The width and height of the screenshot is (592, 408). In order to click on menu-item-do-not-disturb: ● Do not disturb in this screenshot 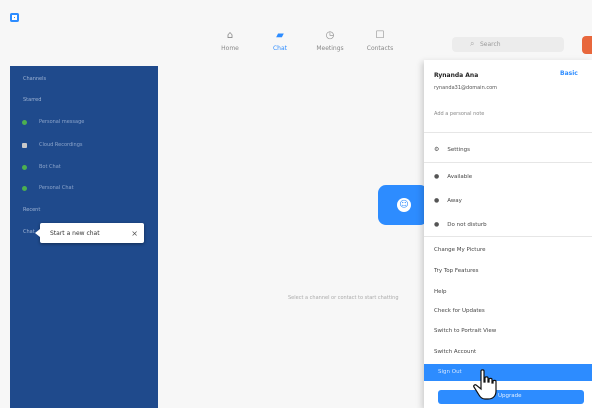, I will do `click(460, 224)`.